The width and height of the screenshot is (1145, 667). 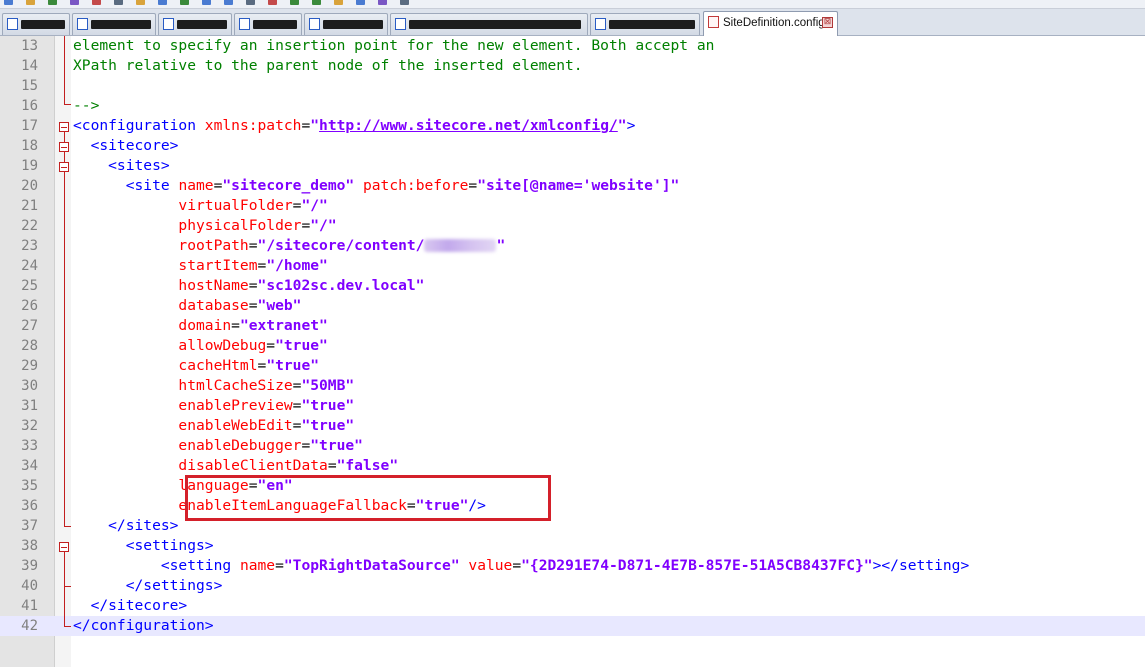 What do you see at coordinates (29, 106) in the screenshot?
I see `line-number: 16` at bounding box center [29, 106].